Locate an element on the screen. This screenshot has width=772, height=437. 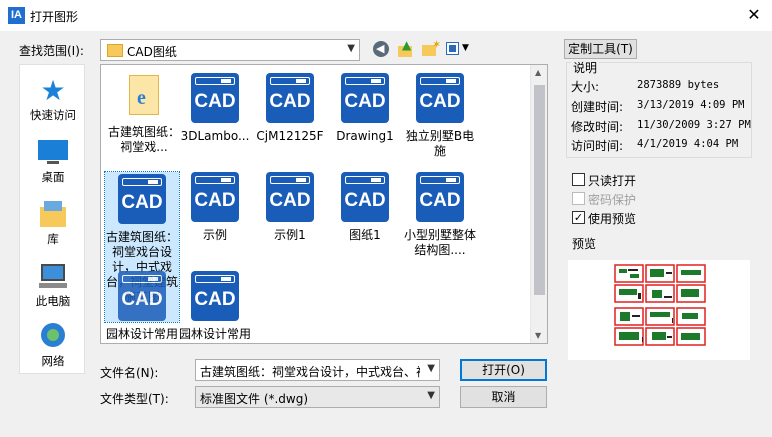
sidebar-item-label: 快速访问 is located at coordinates (53, 115).